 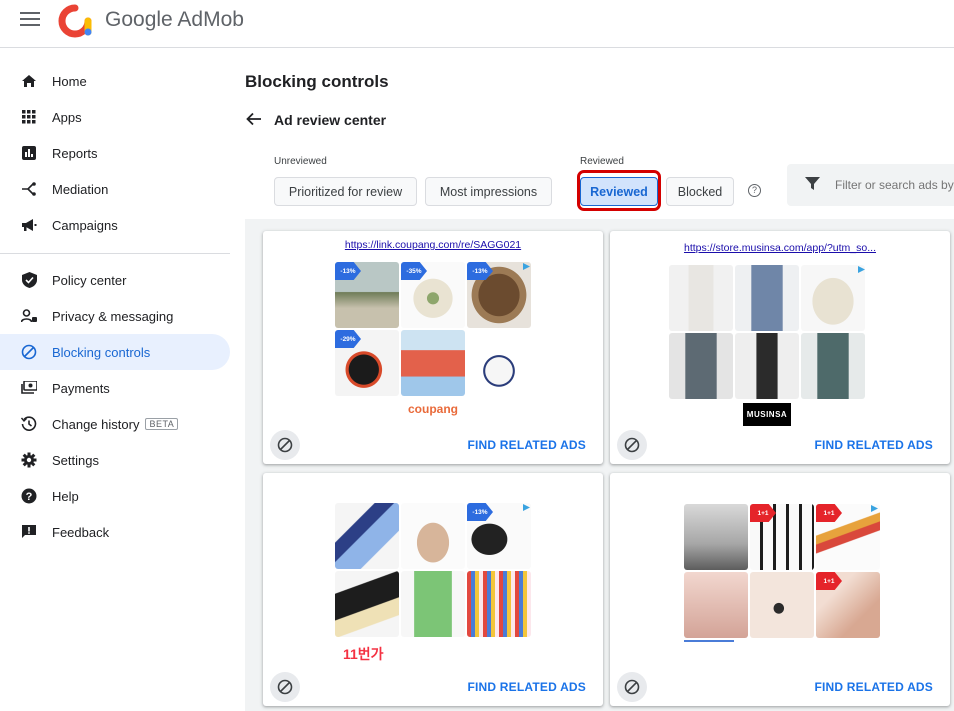 What do you see at coordinates (363, 654) in the screenshot?
I see `brand-logo: 11번가` at bounding box center [363, 654].